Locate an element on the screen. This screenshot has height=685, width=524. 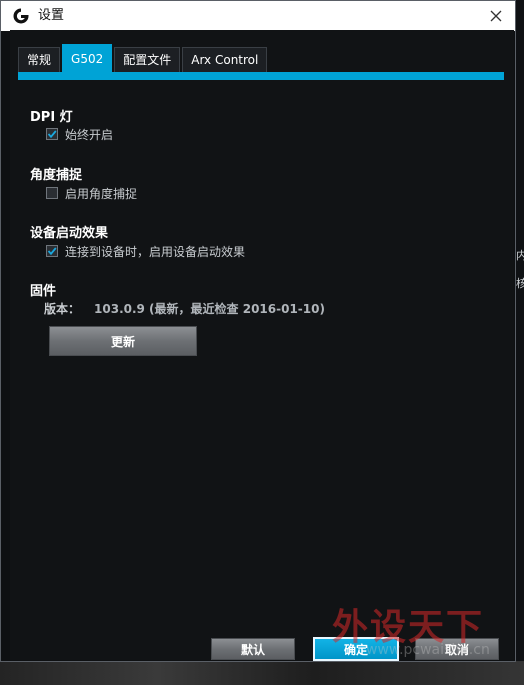
background-taskbar-strip is located at coordinates (262, 673).